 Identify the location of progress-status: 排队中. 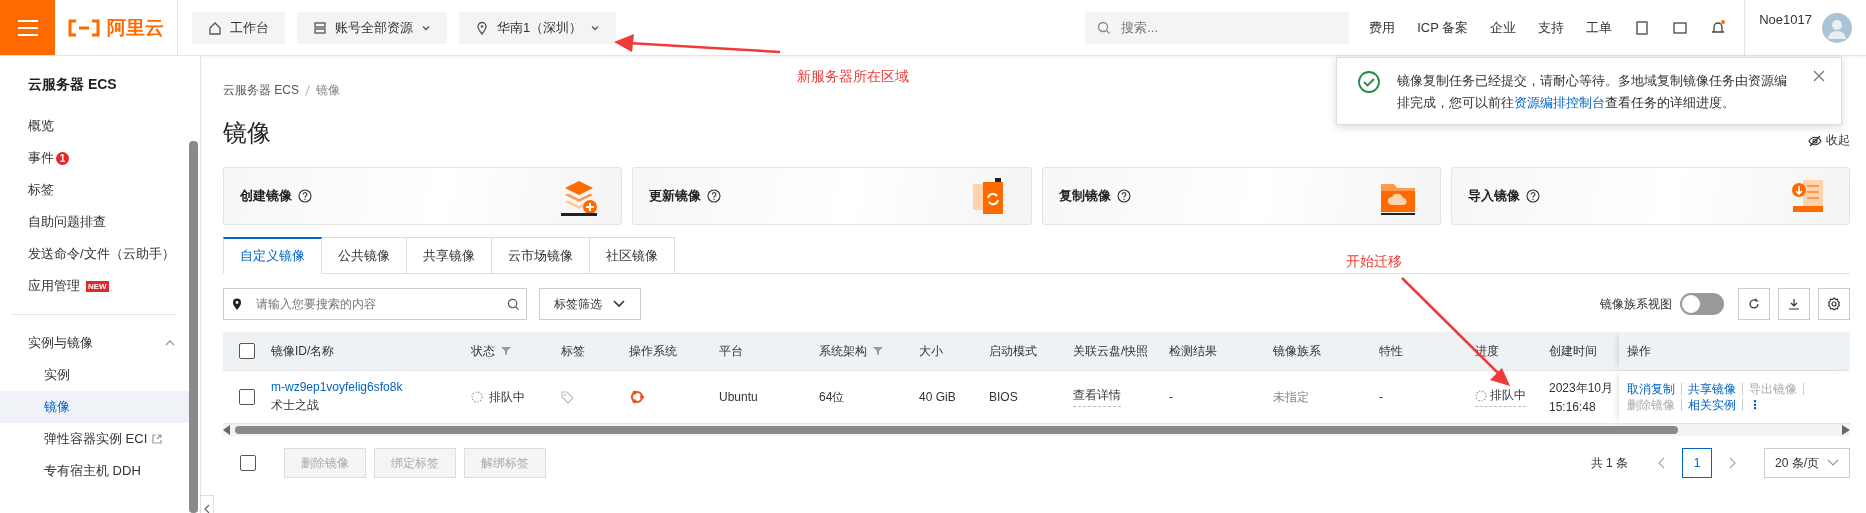
(1500, 397).